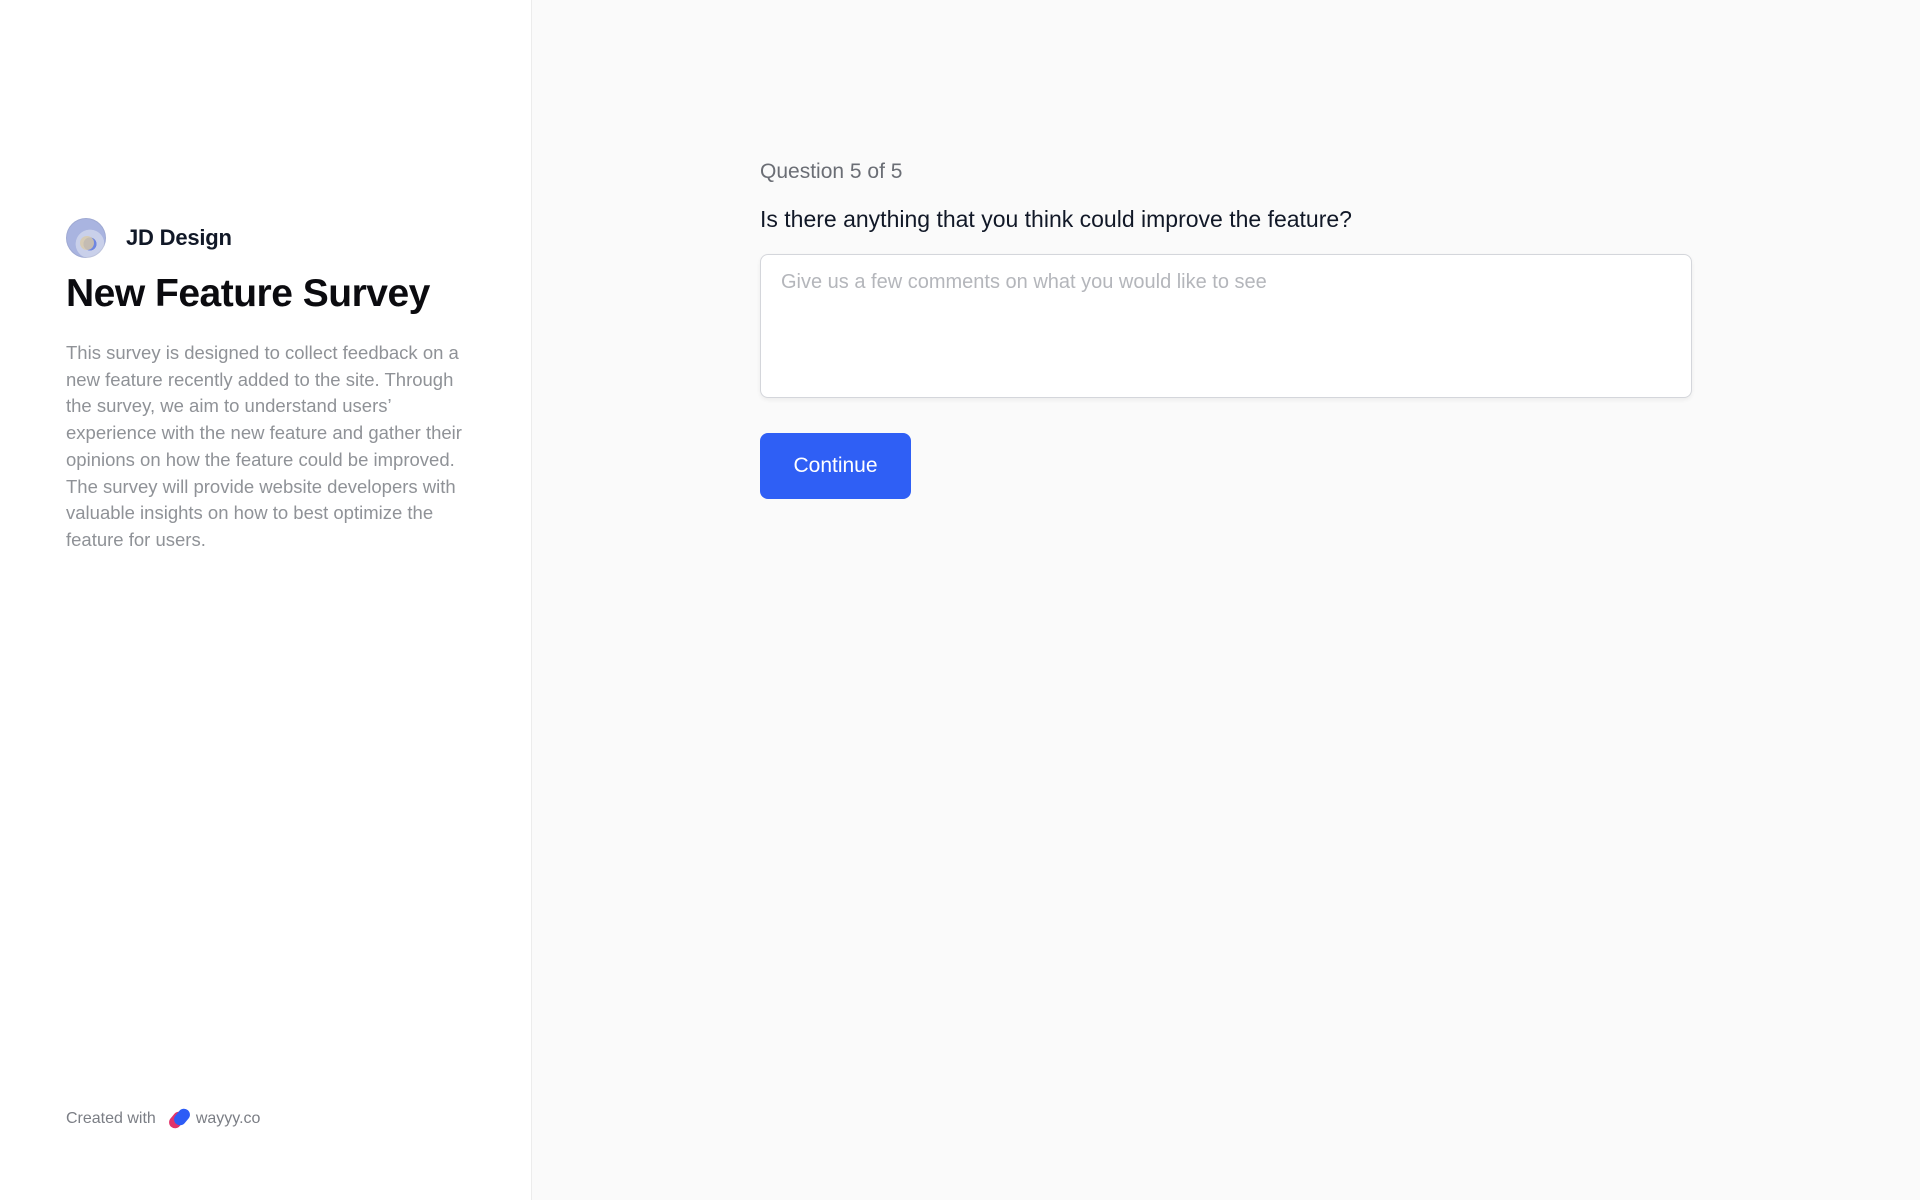 The image size is (1920, 1200). Describe the element at coordinates (248, 293) in the screenshot. I see `survey-title: New Feature Survey` at that location.